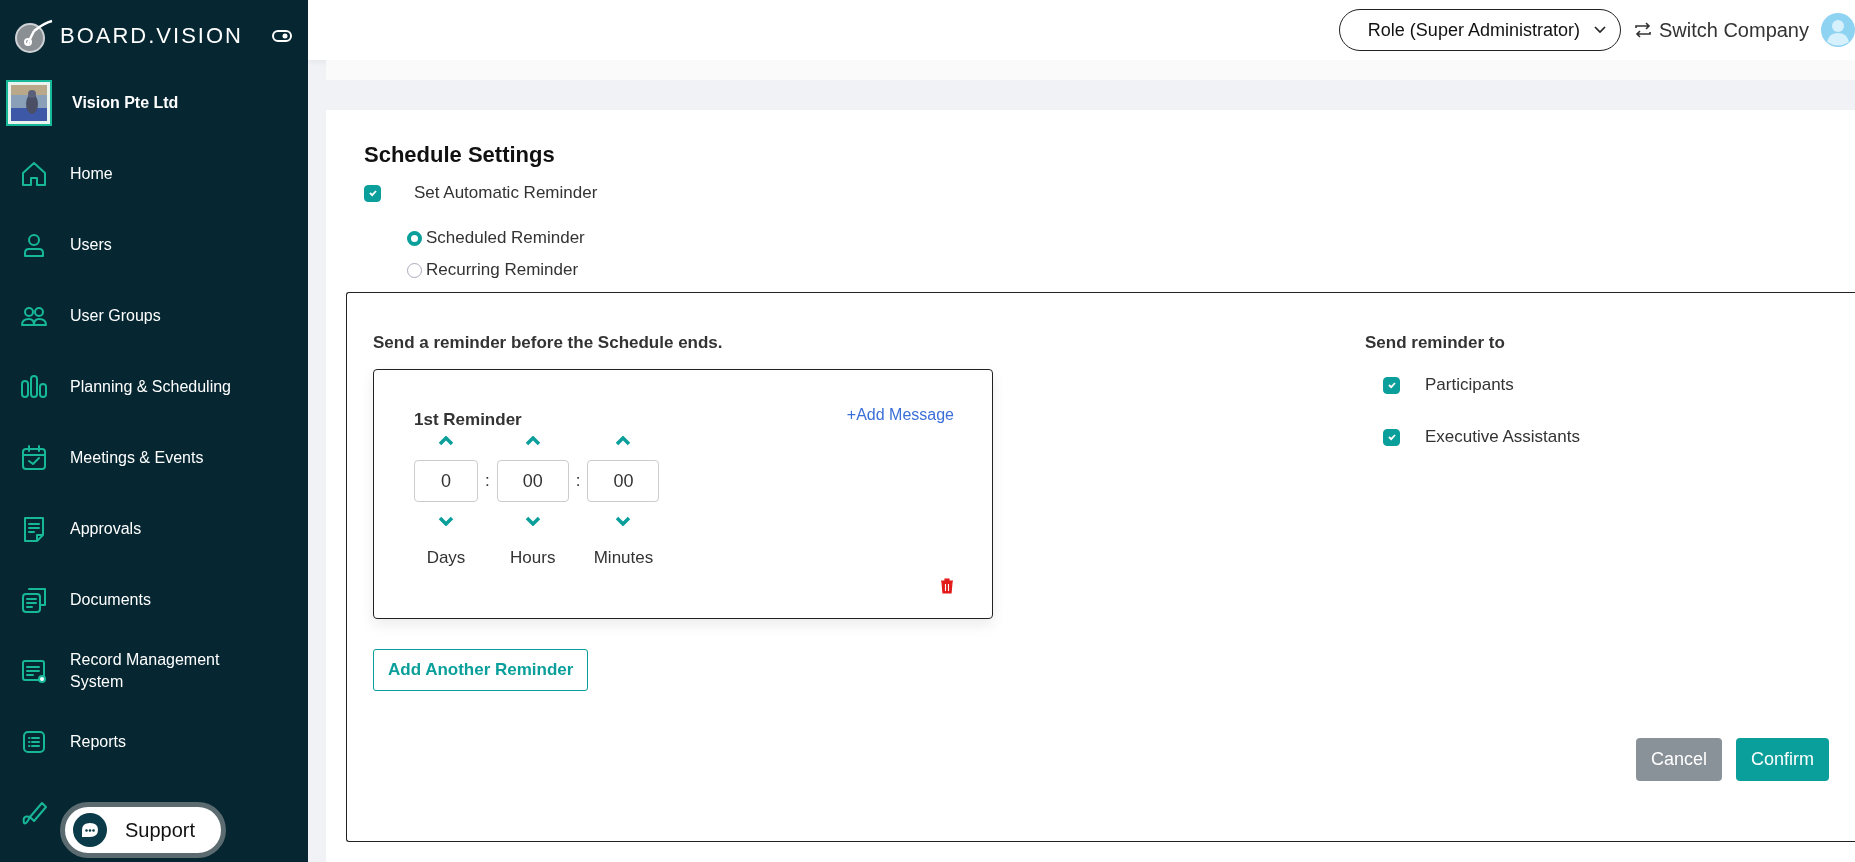  I want to click on sidebar-item: Planning & Scheduling, so click(154, 386).